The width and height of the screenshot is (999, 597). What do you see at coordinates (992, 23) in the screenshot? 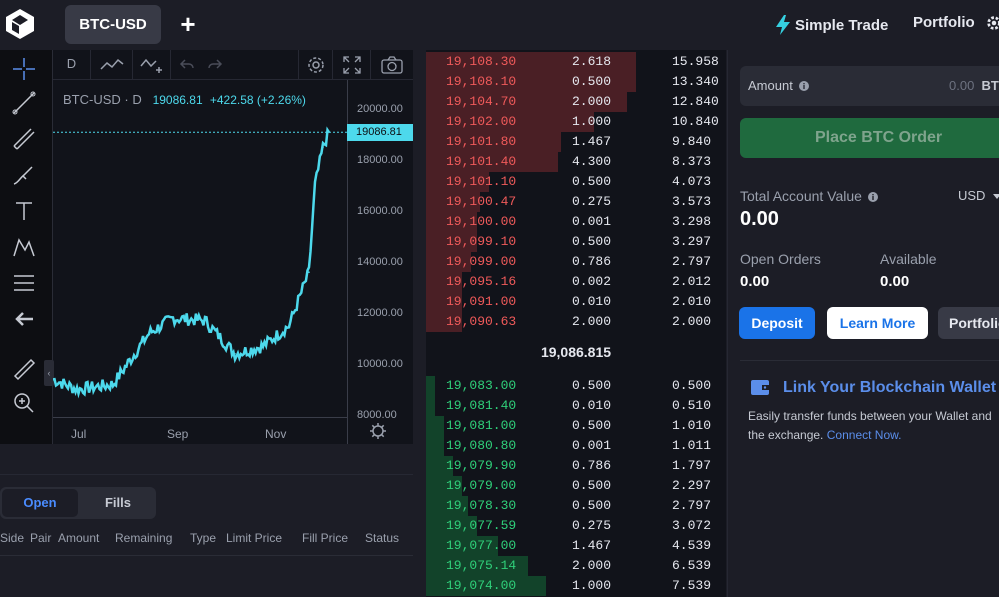
I see `gear-icon` at bounding box center [992, 23].